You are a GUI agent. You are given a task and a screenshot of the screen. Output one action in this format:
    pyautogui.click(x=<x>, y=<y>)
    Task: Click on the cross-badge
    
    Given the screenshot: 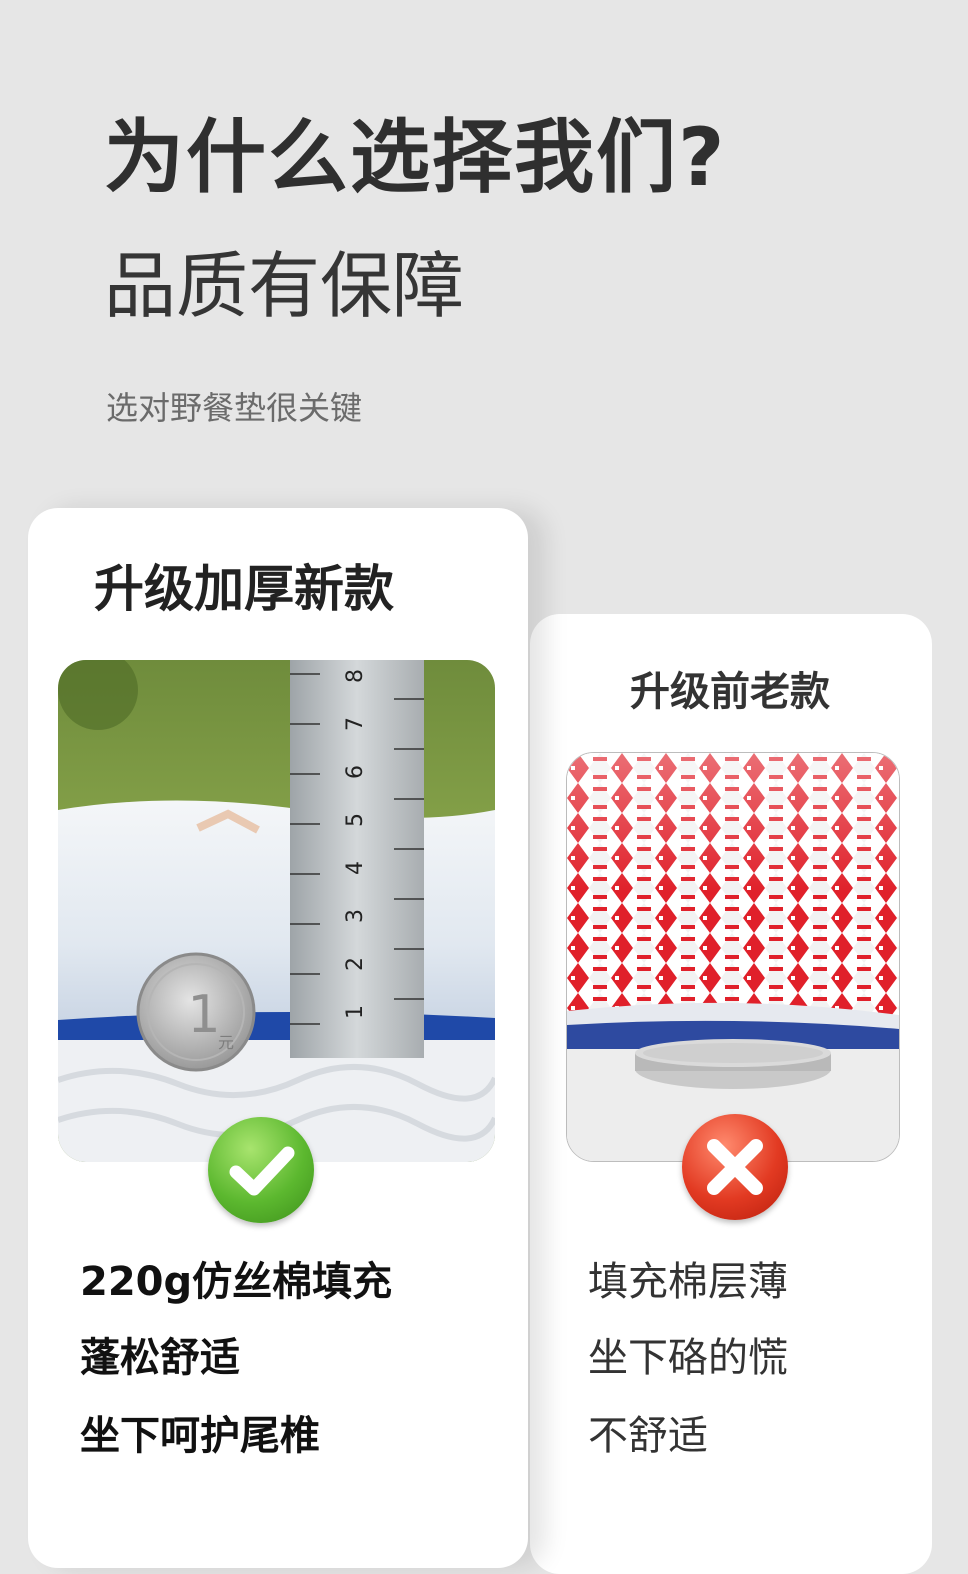 What is the action you would take?
    pyautogui.click(x=735, y=1167)
    